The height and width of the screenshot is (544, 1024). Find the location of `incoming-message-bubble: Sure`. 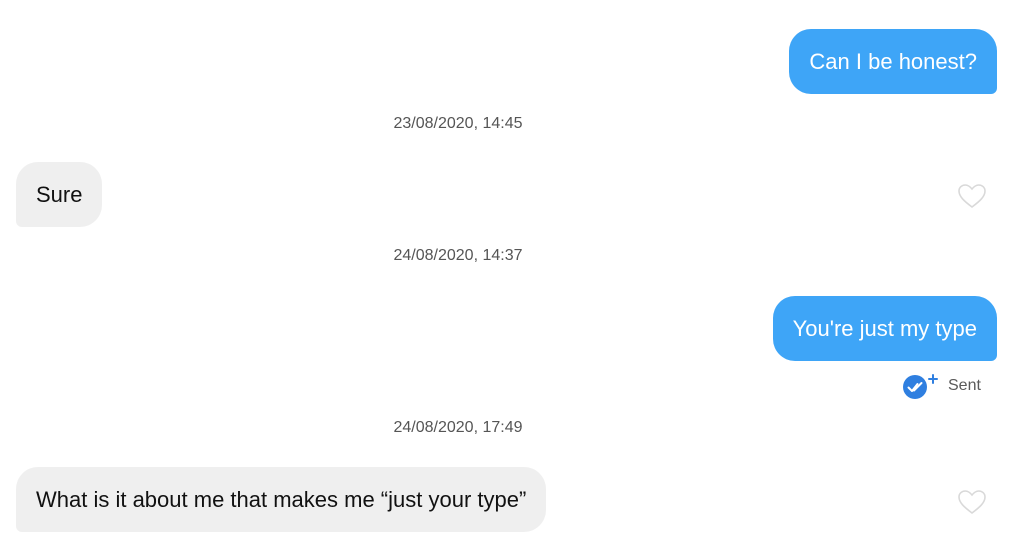

incoming-message-bubble: Sure is located at coordinates (59, 194).